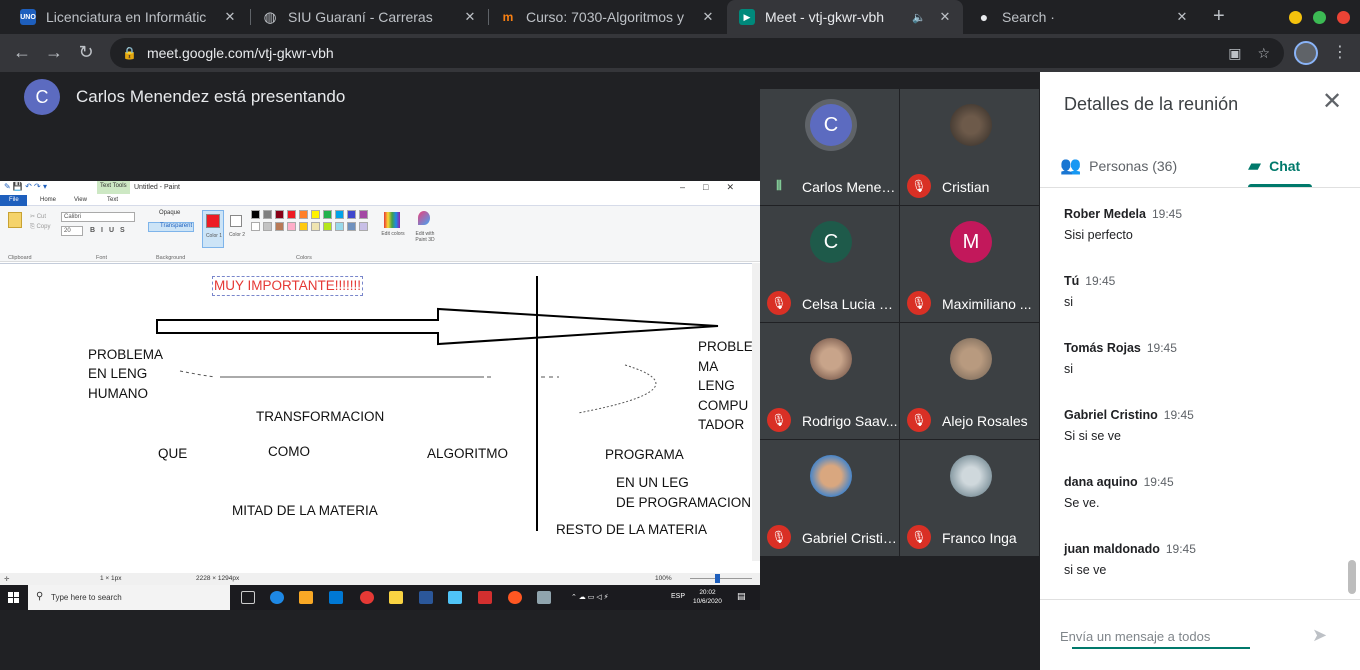 The image size is (1360, 670). What do you see at coordinates (1204, 305) in the screenshot?
I see `chat-message: Tú 19:45 si` at bounding box center [1204, 305].